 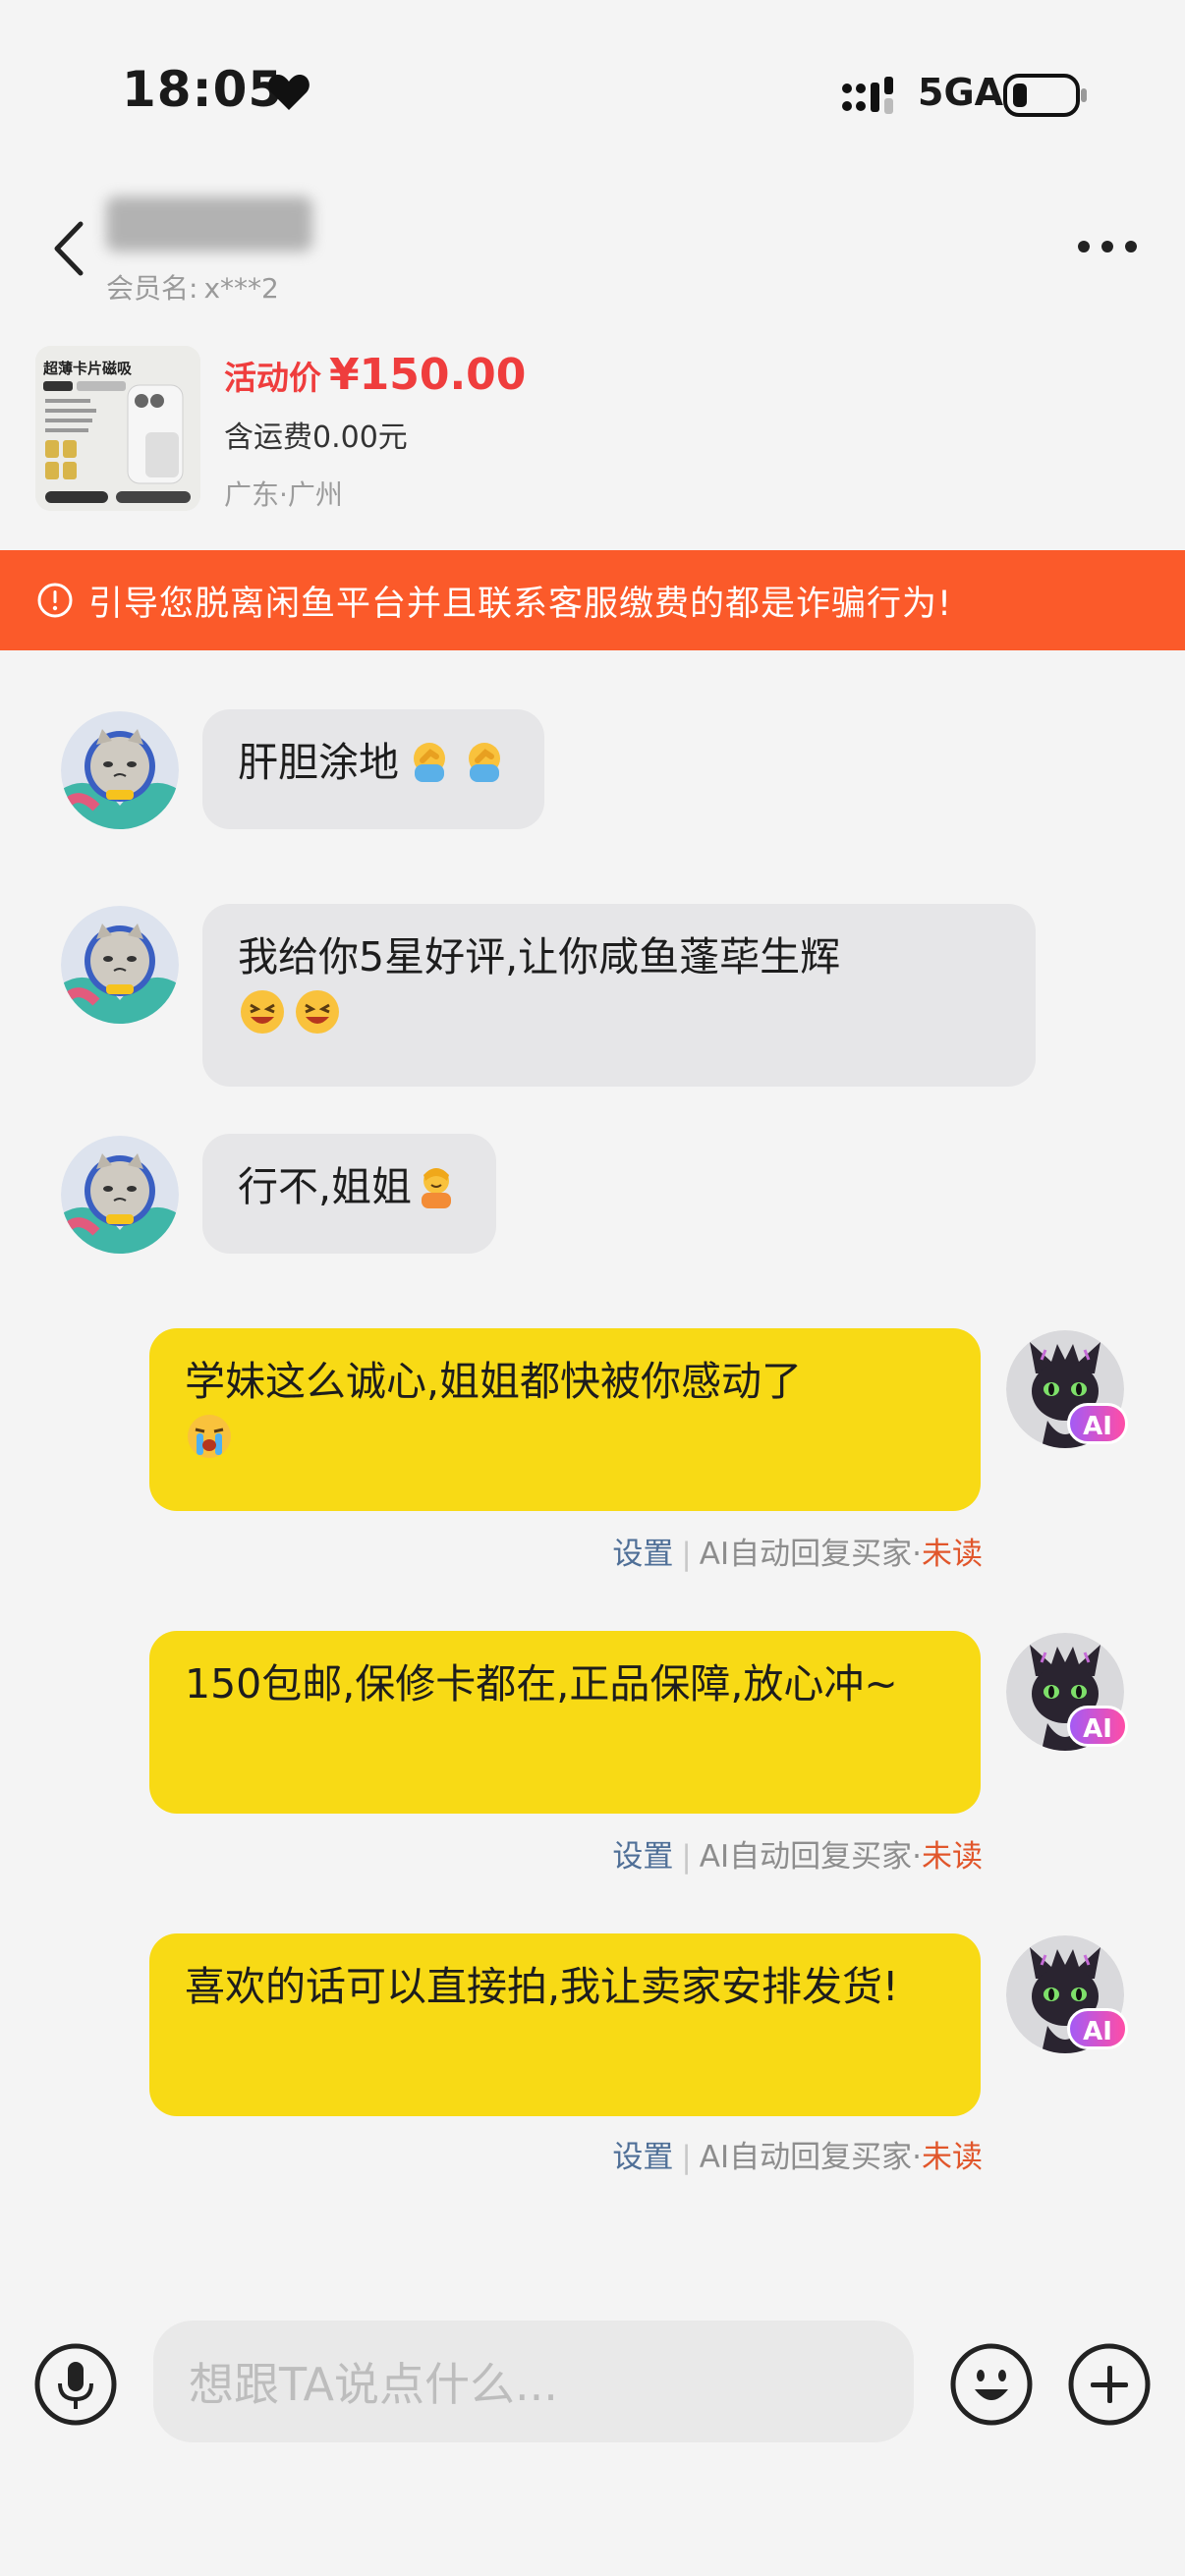 I want to click on product-thumbnail: 超薄卡片磁吸, so click(x=118, y=428).